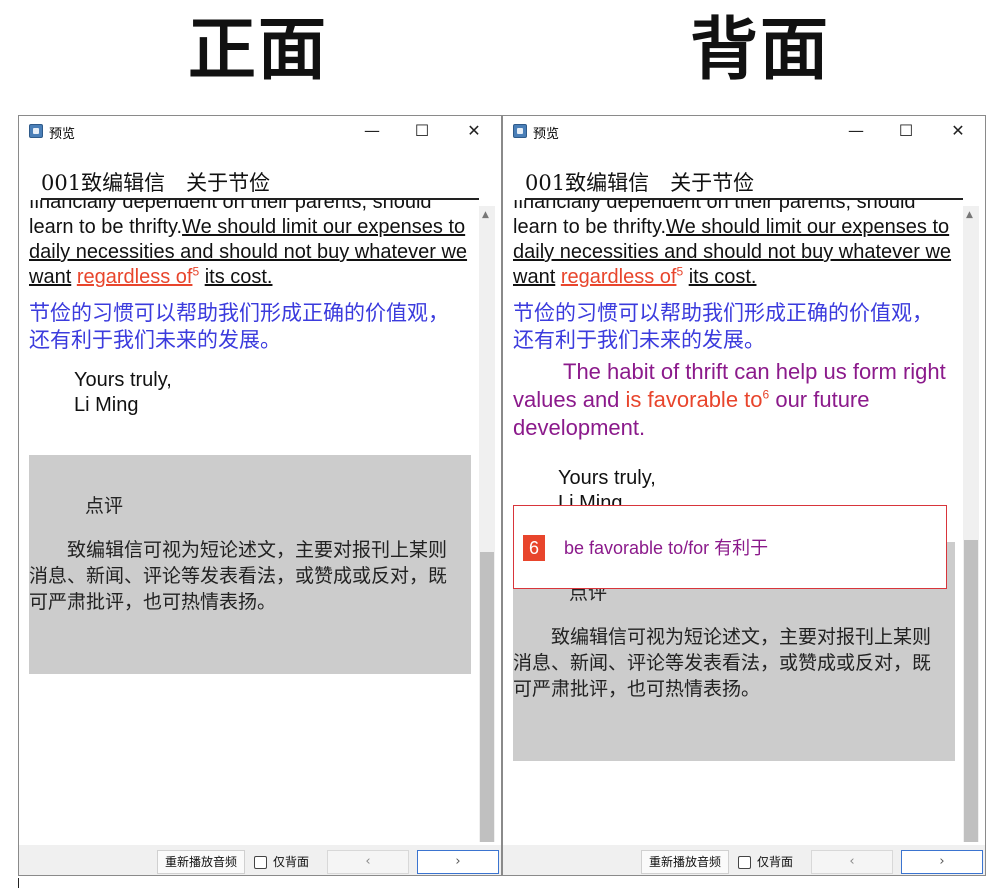  I want to click on signature: Li Ming, so click(106, 405).